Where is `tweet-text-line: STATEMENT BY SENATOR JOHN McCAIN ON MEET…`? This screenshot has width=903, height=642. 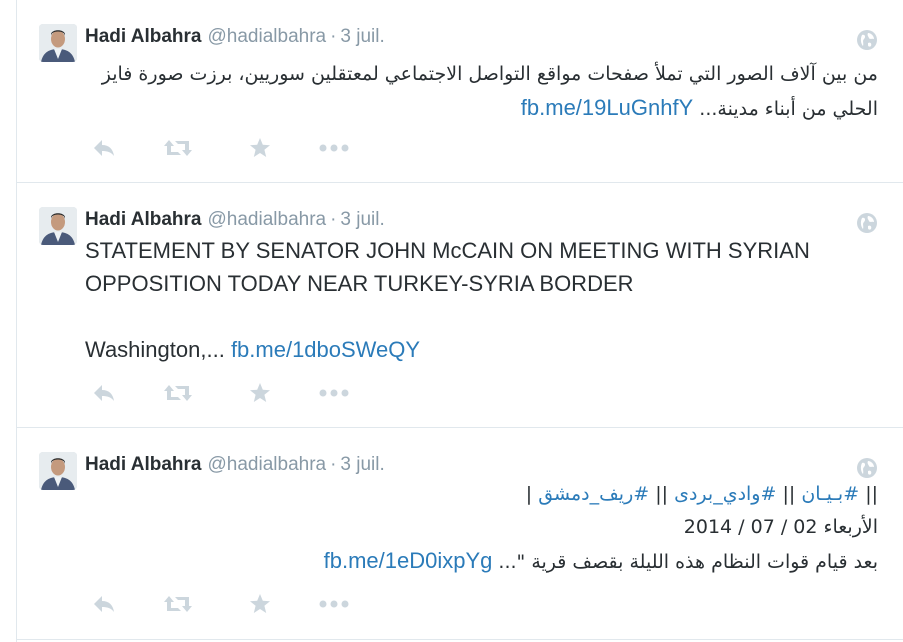
tweet-text-line: STATEMENT BY SENATOR JOHN McCAIN ON MEET… is located at coordinates (447, 250).